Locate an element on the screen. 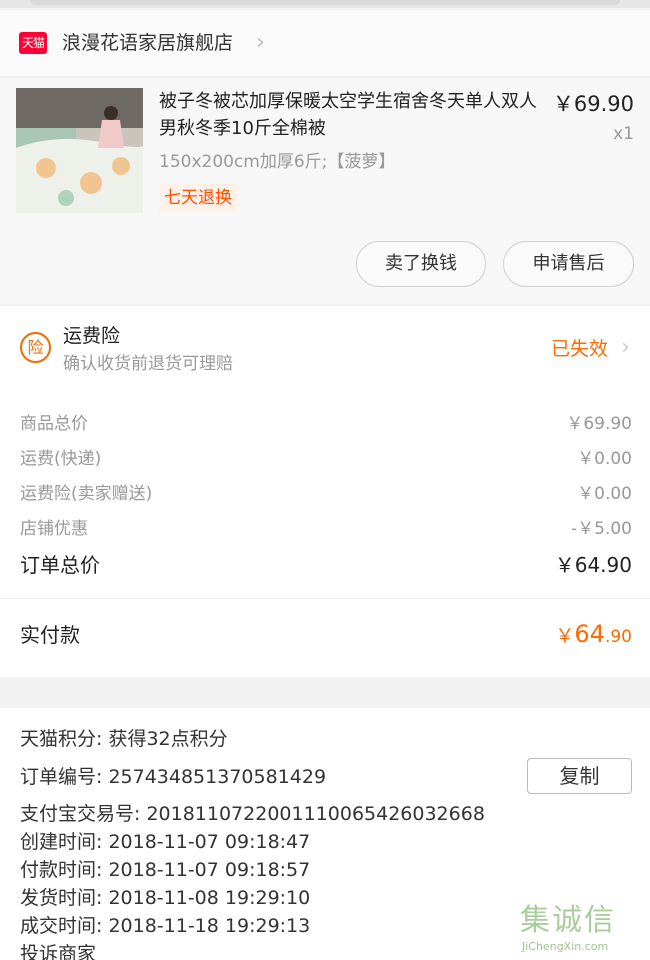 The height and width of the screenshot is (960, 650). insurance-status: 已失效 is located at coordinates (579, 349).